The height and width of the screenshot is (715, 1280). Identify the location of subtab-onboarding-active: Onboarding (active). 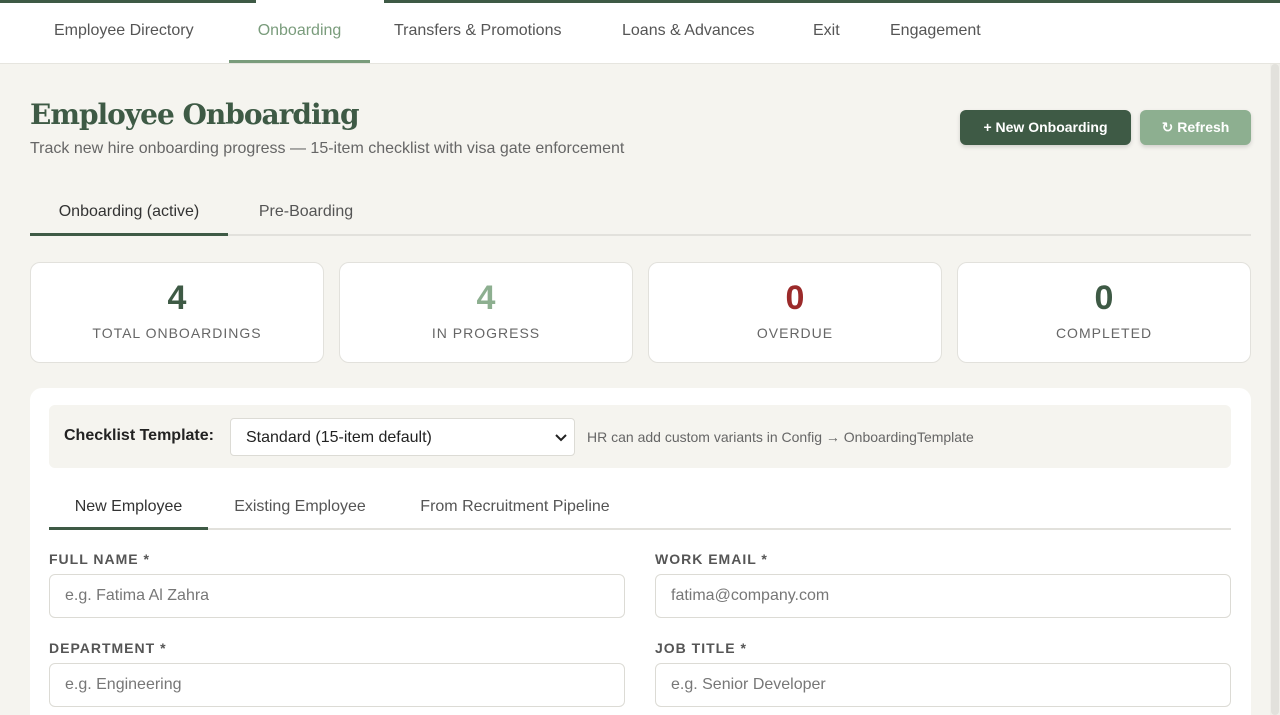
(129, 213).